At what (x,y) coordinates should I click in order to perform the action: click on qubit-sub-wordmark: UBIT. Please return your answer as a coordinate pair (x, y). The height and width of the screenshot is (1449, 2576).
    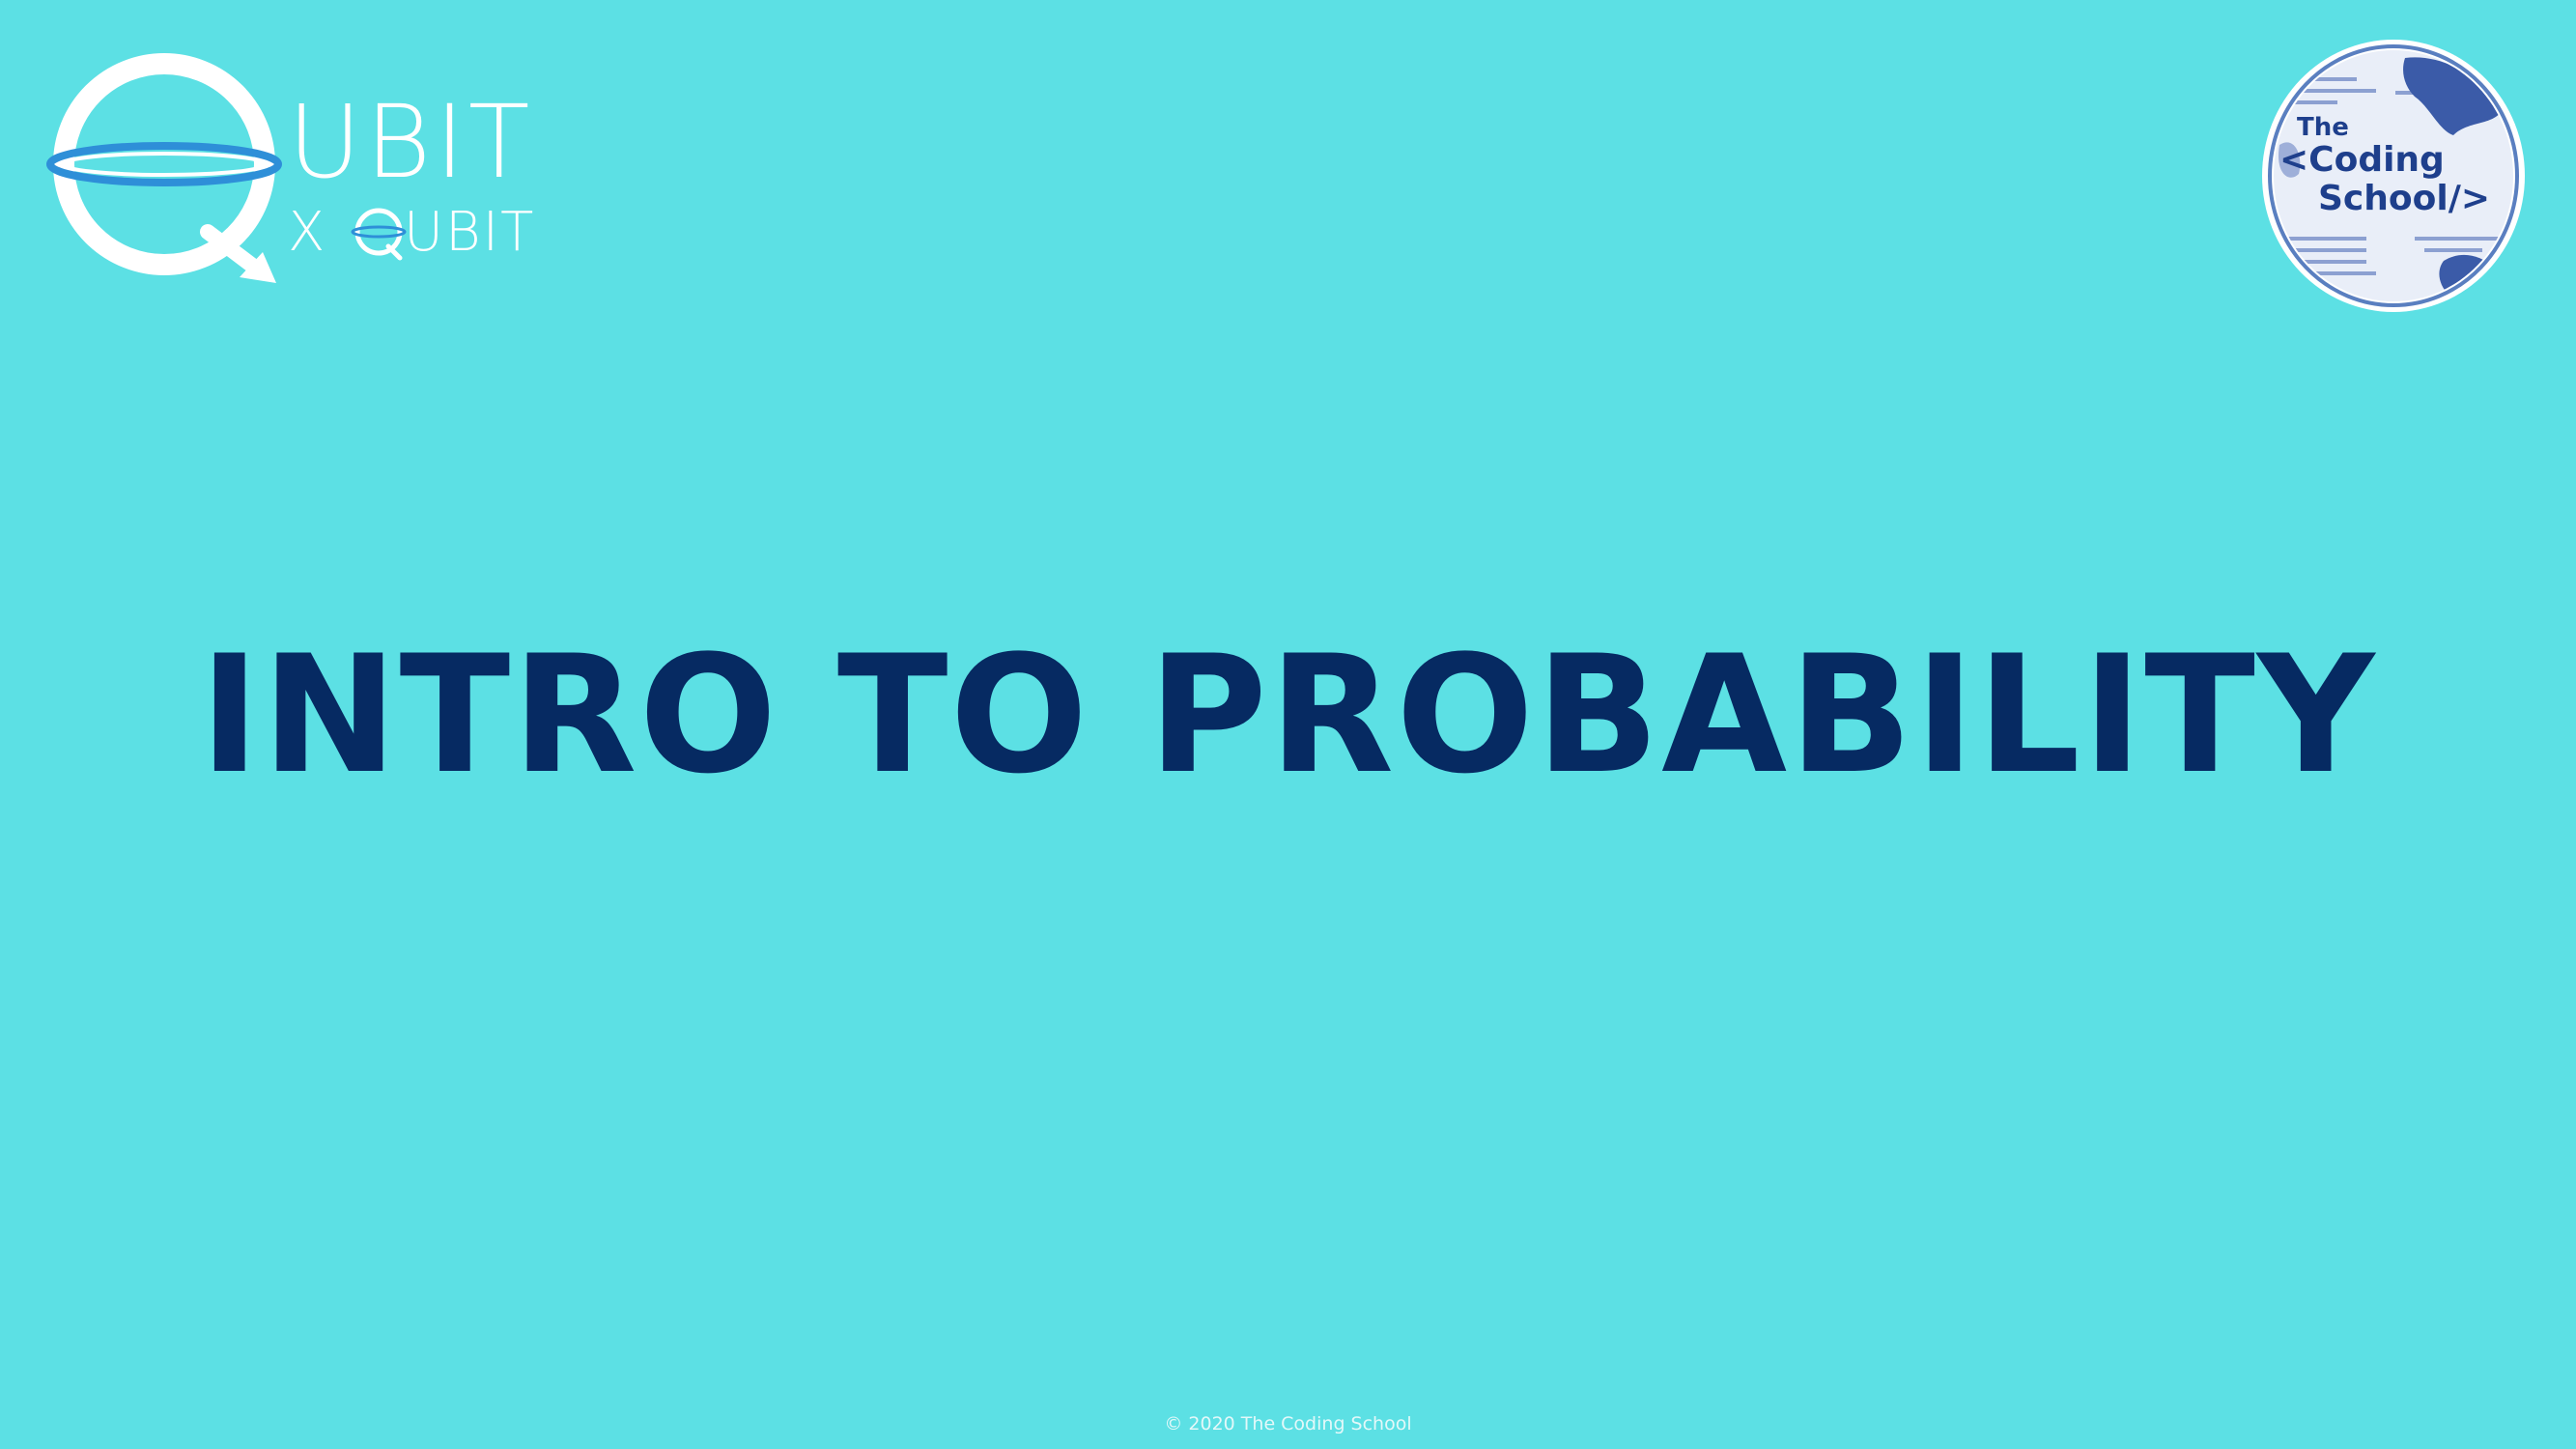
    Looking at the image, I should click on (470, 232).